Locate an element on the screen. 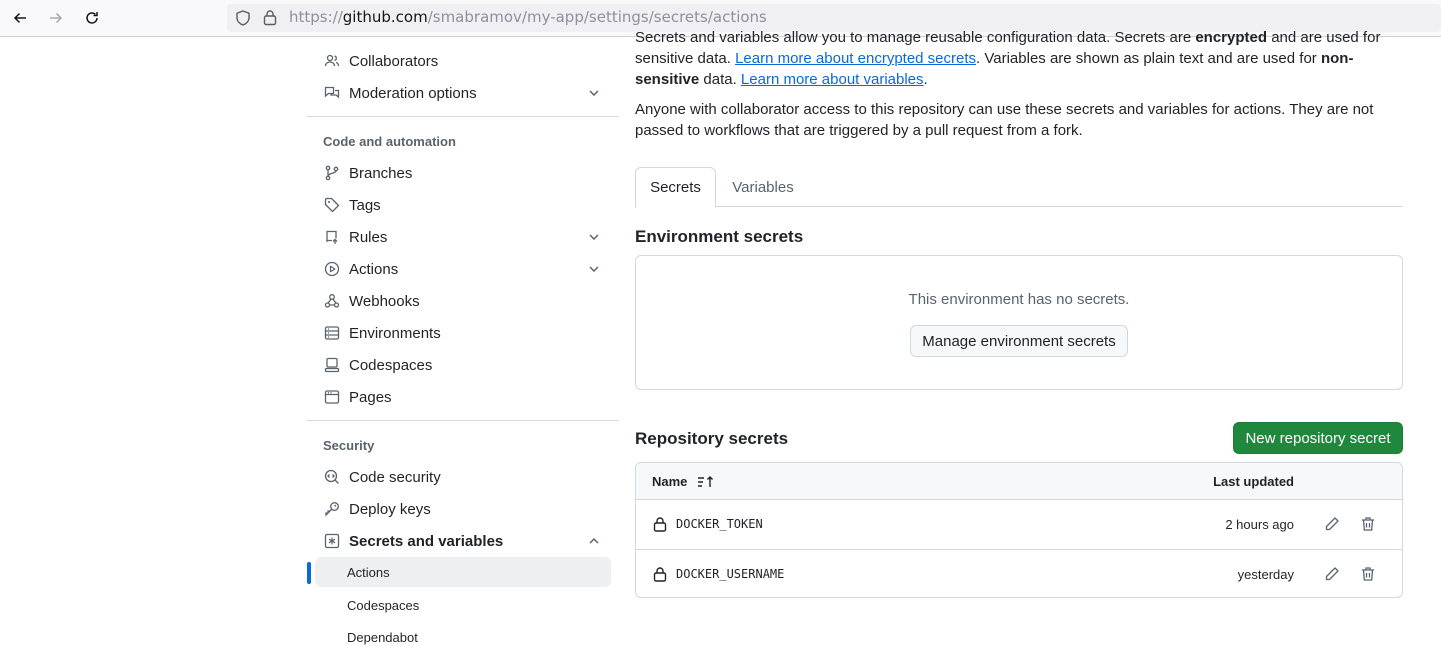  server-icon is located at coordinates (332, 333).